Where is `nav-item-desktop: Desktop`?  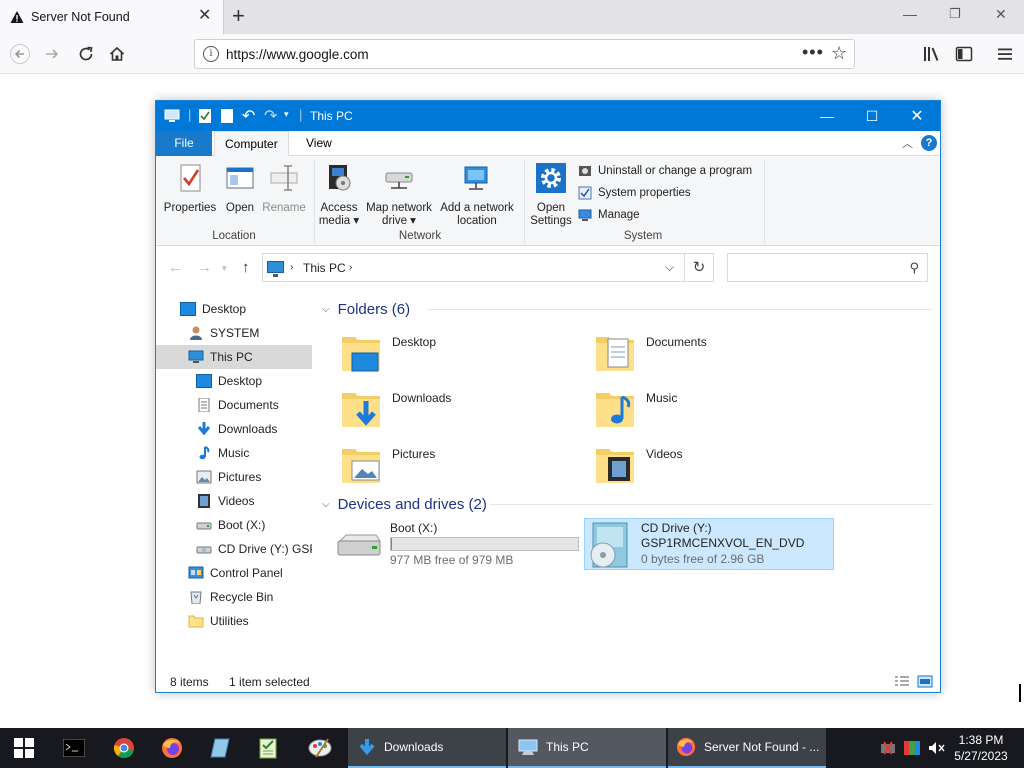
nav-item-desktop: Desktop is located at coordinates (234, 309).